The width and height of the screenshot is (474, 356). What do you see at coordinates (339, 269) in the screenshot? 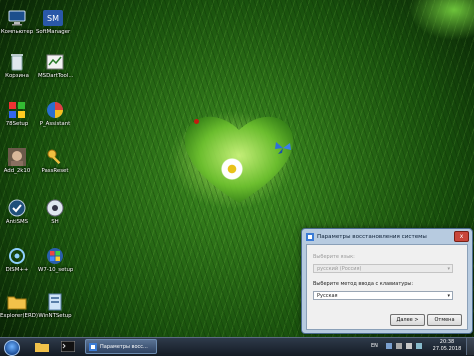
I see `language-value: русский (Россия)` at bounding box center [339, 269].